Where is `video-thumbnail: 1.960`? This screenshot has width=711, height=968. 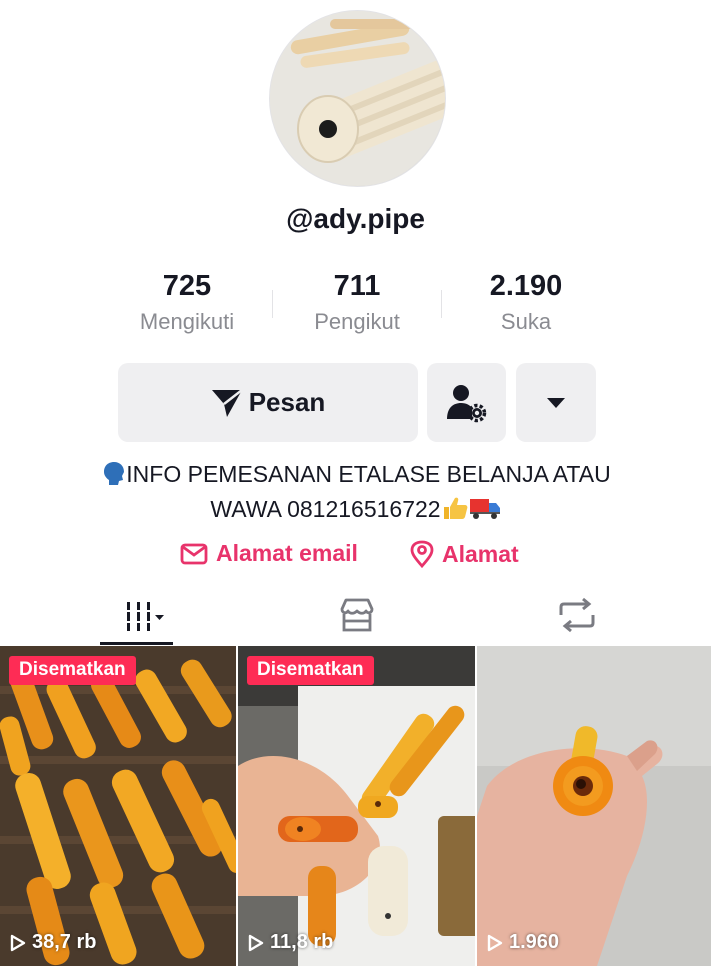 video-thumbnail: 1.960 is located at coordinates (594, 806).